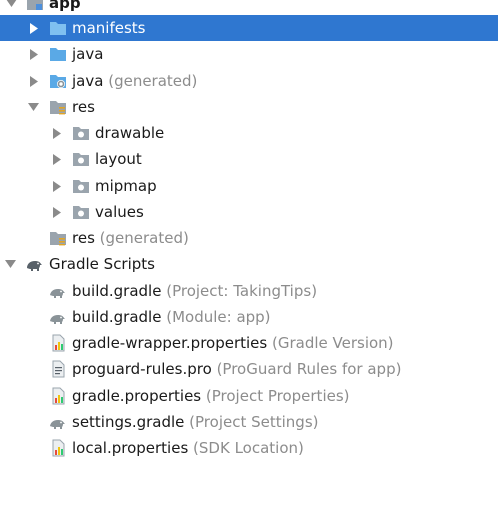  I want to click on tree-node-label: drawable, so click(130, 133).